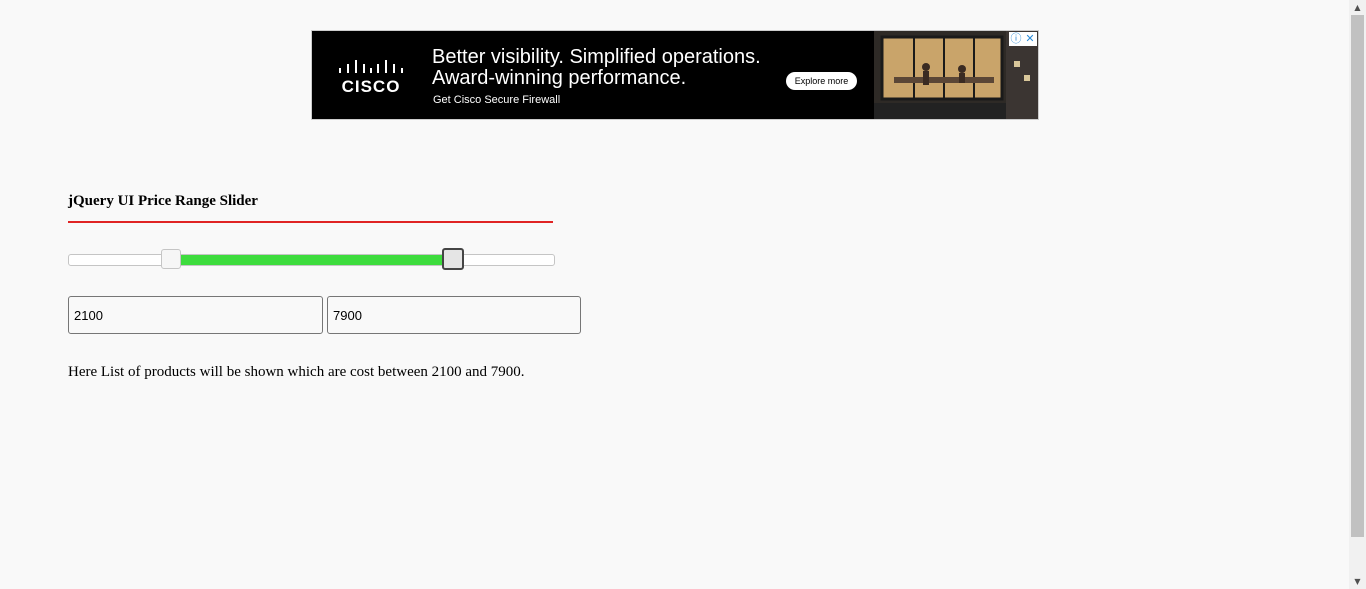 The image size is (1366, 589). What do you see at coordinates (1357, 7) in the screenshot?
I see `scroll-up-icon: ▲` at bounding box center [1357, 7].